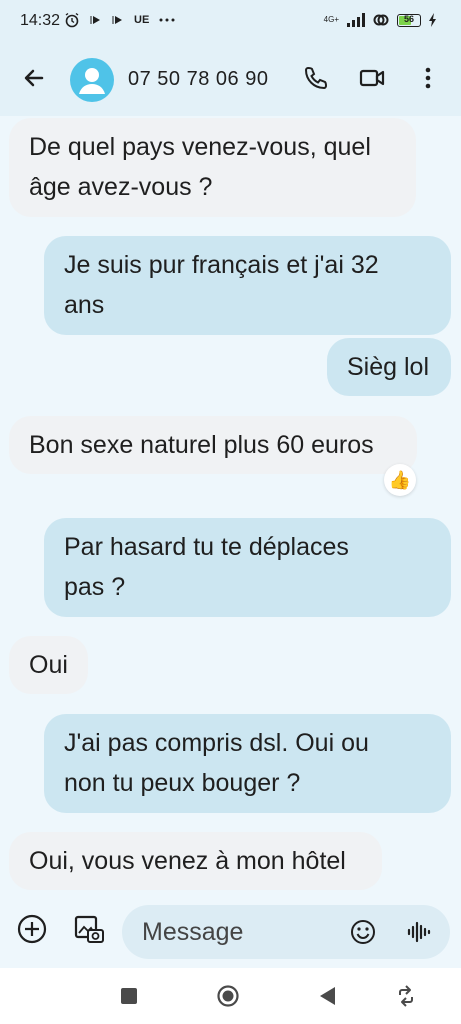 This screenshot has height=1024, width=461. Describe the element at coordinates (201, 445) in the screenshot. I see `message-text: Bon sexe naturel plus 60 euros` at that location.